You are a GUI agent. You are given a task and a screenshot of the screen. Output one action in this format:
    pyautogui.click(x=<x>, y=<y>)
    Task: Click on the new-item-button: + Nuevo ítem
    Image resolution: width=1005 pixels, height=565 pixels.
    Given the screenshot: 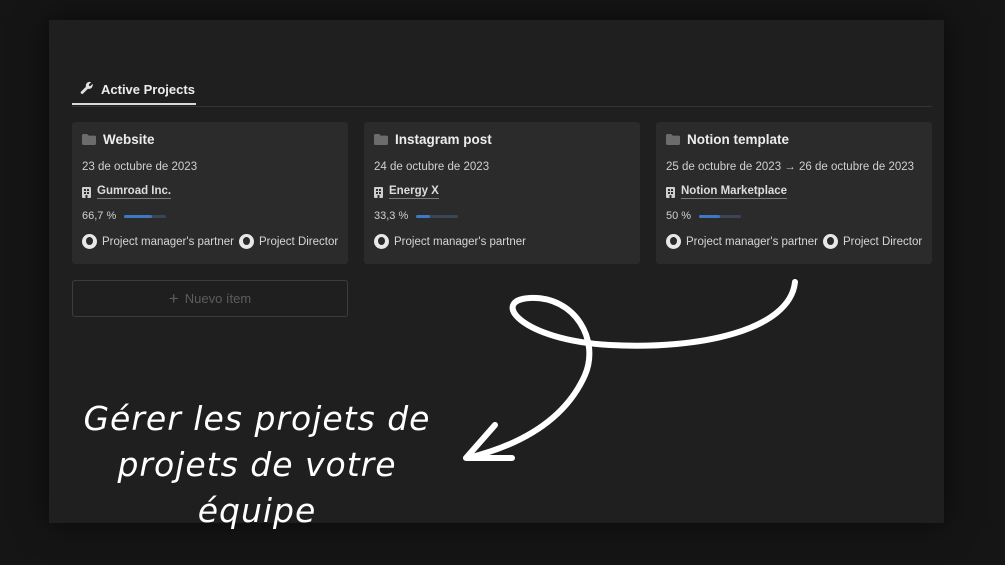 What is the action you would take?
    pyautogui.click(x=210, y=298)
    